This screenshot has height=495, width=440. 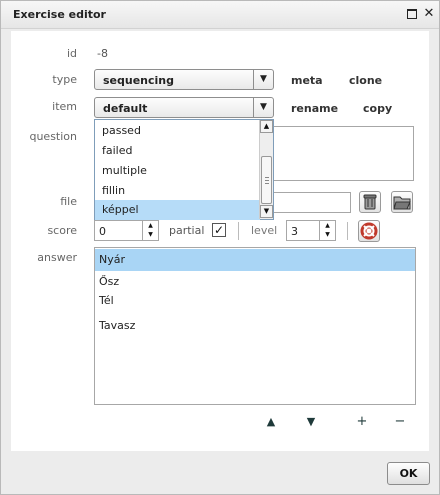 I want to click on id-label: id, so click(x=71, y=53).